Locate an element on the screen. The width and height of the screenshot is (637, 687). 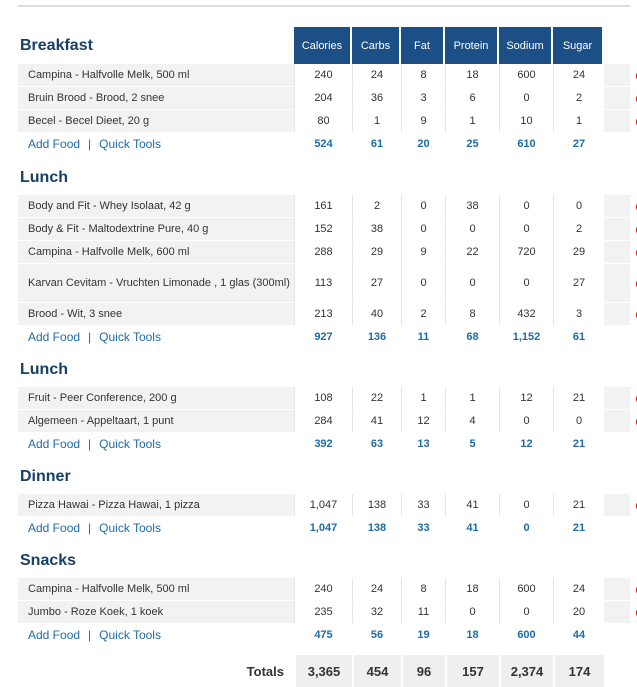
food-sugar: 21 is located at coordinates (578, 398).